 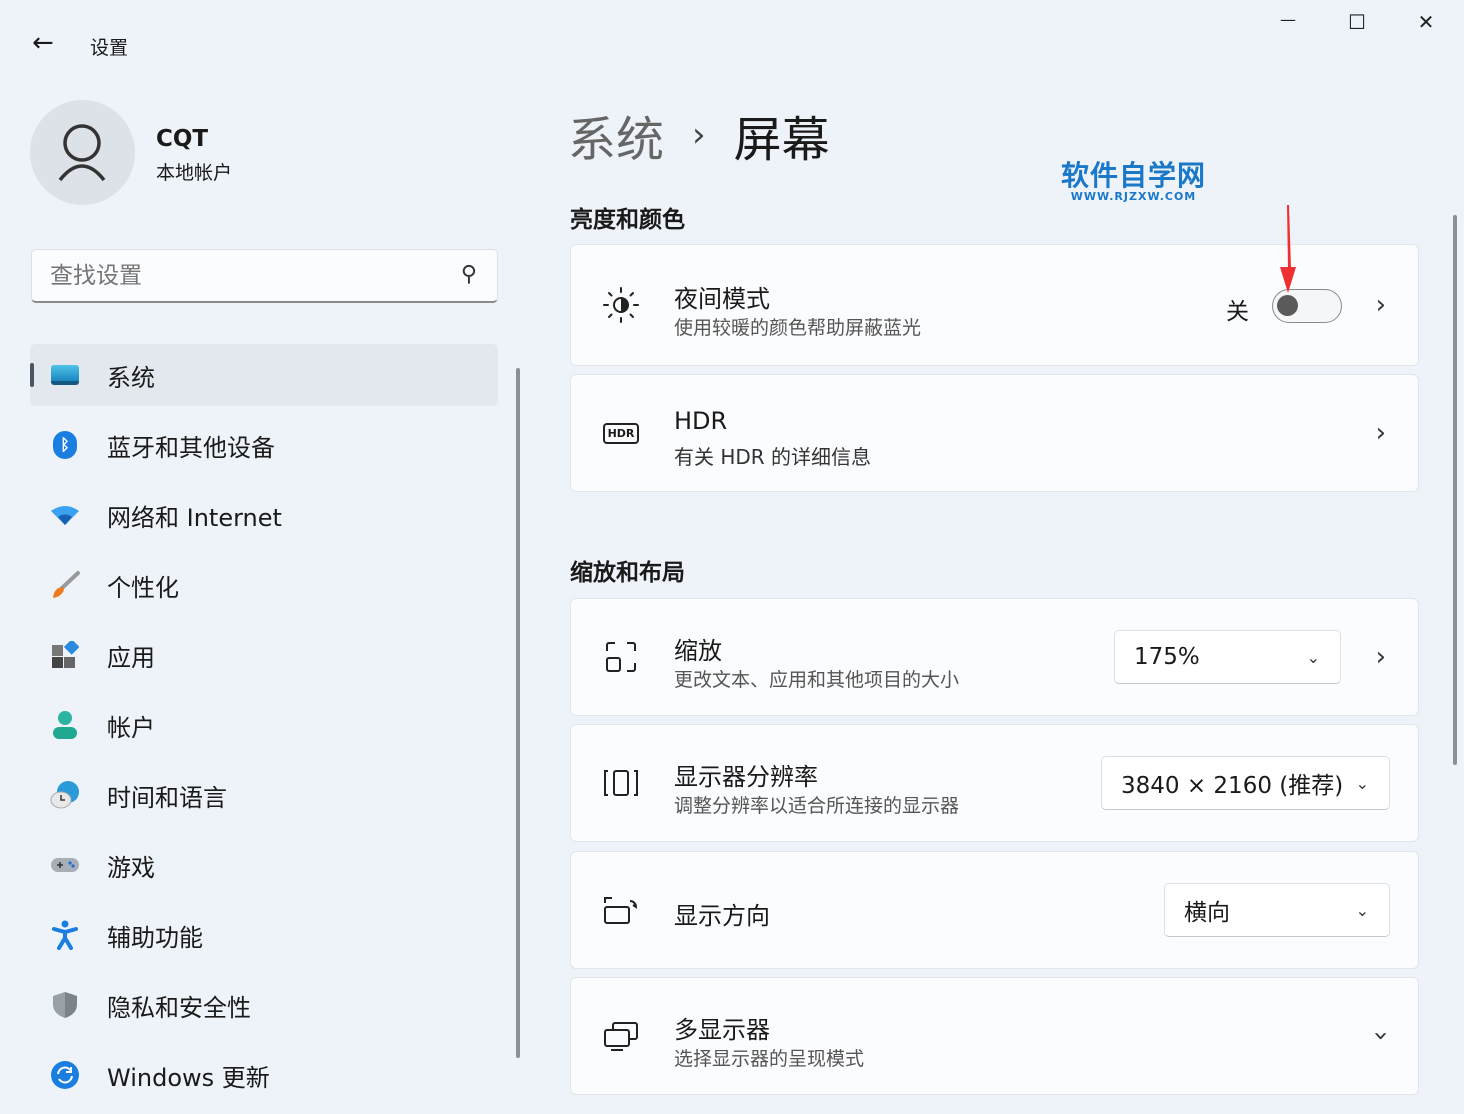 What do you see at coordinates (722, 916) in the screenshot?
I see `orientation-title: 显示方向` at bounding box center [722, 916].